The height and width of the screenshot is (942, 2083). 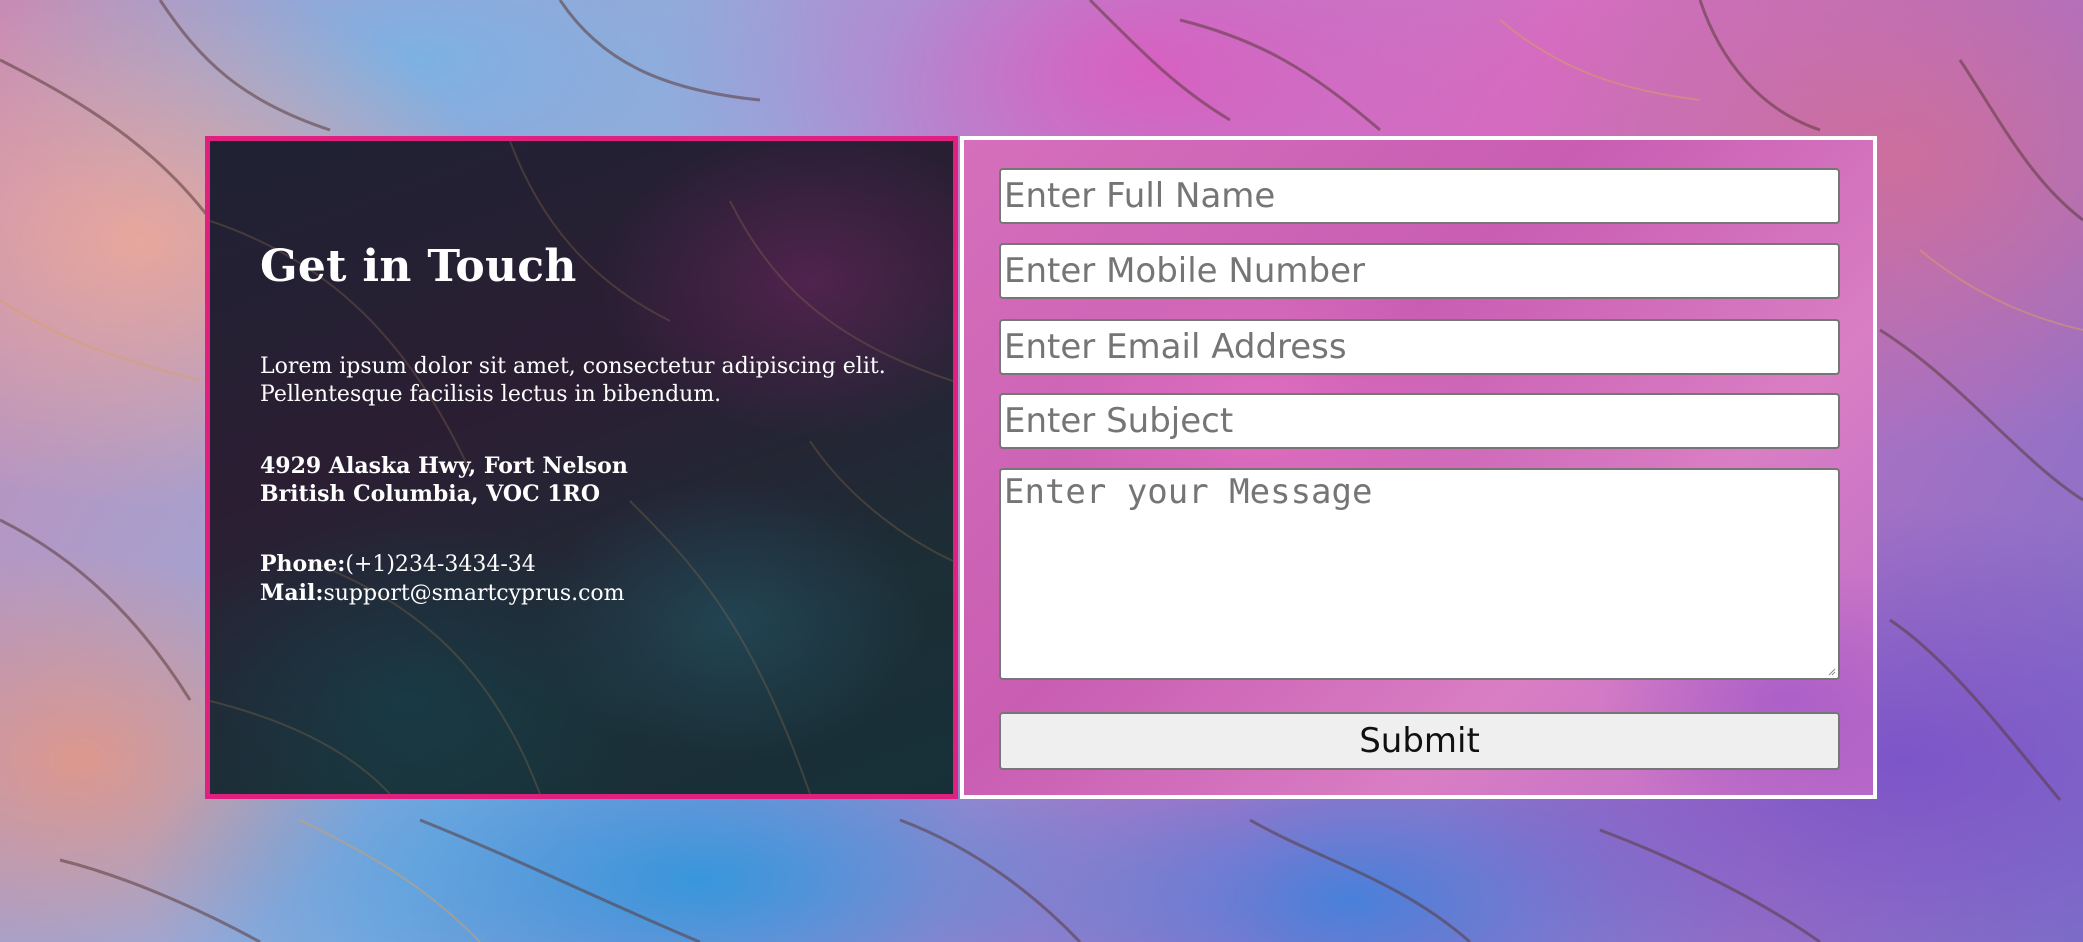 What do you see at coordinates (1419, 741) in the screenshot?
I see `submit-button: Submit` at bounding box center [1419, 741].